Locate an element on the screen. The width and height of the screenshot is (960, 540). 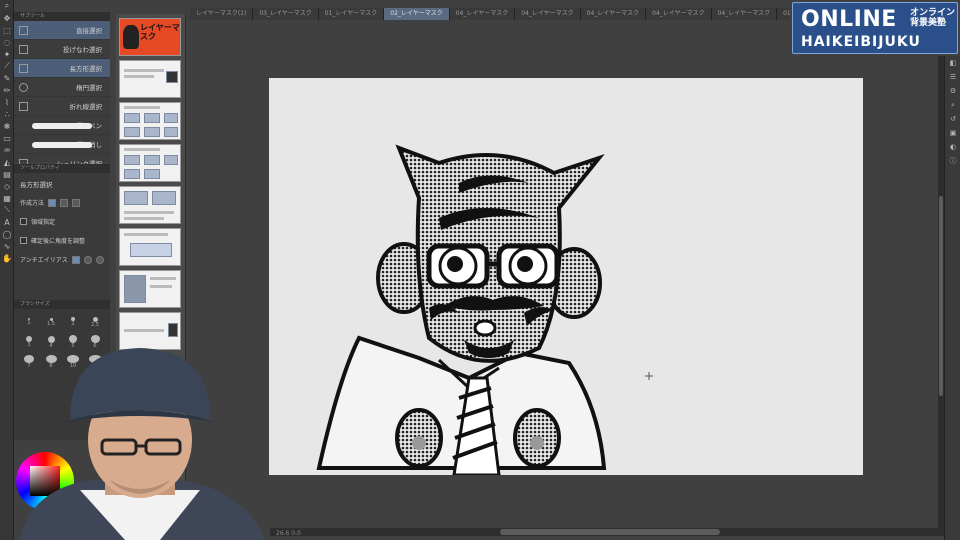
area-checkbox is located at coordinates (23, 221).